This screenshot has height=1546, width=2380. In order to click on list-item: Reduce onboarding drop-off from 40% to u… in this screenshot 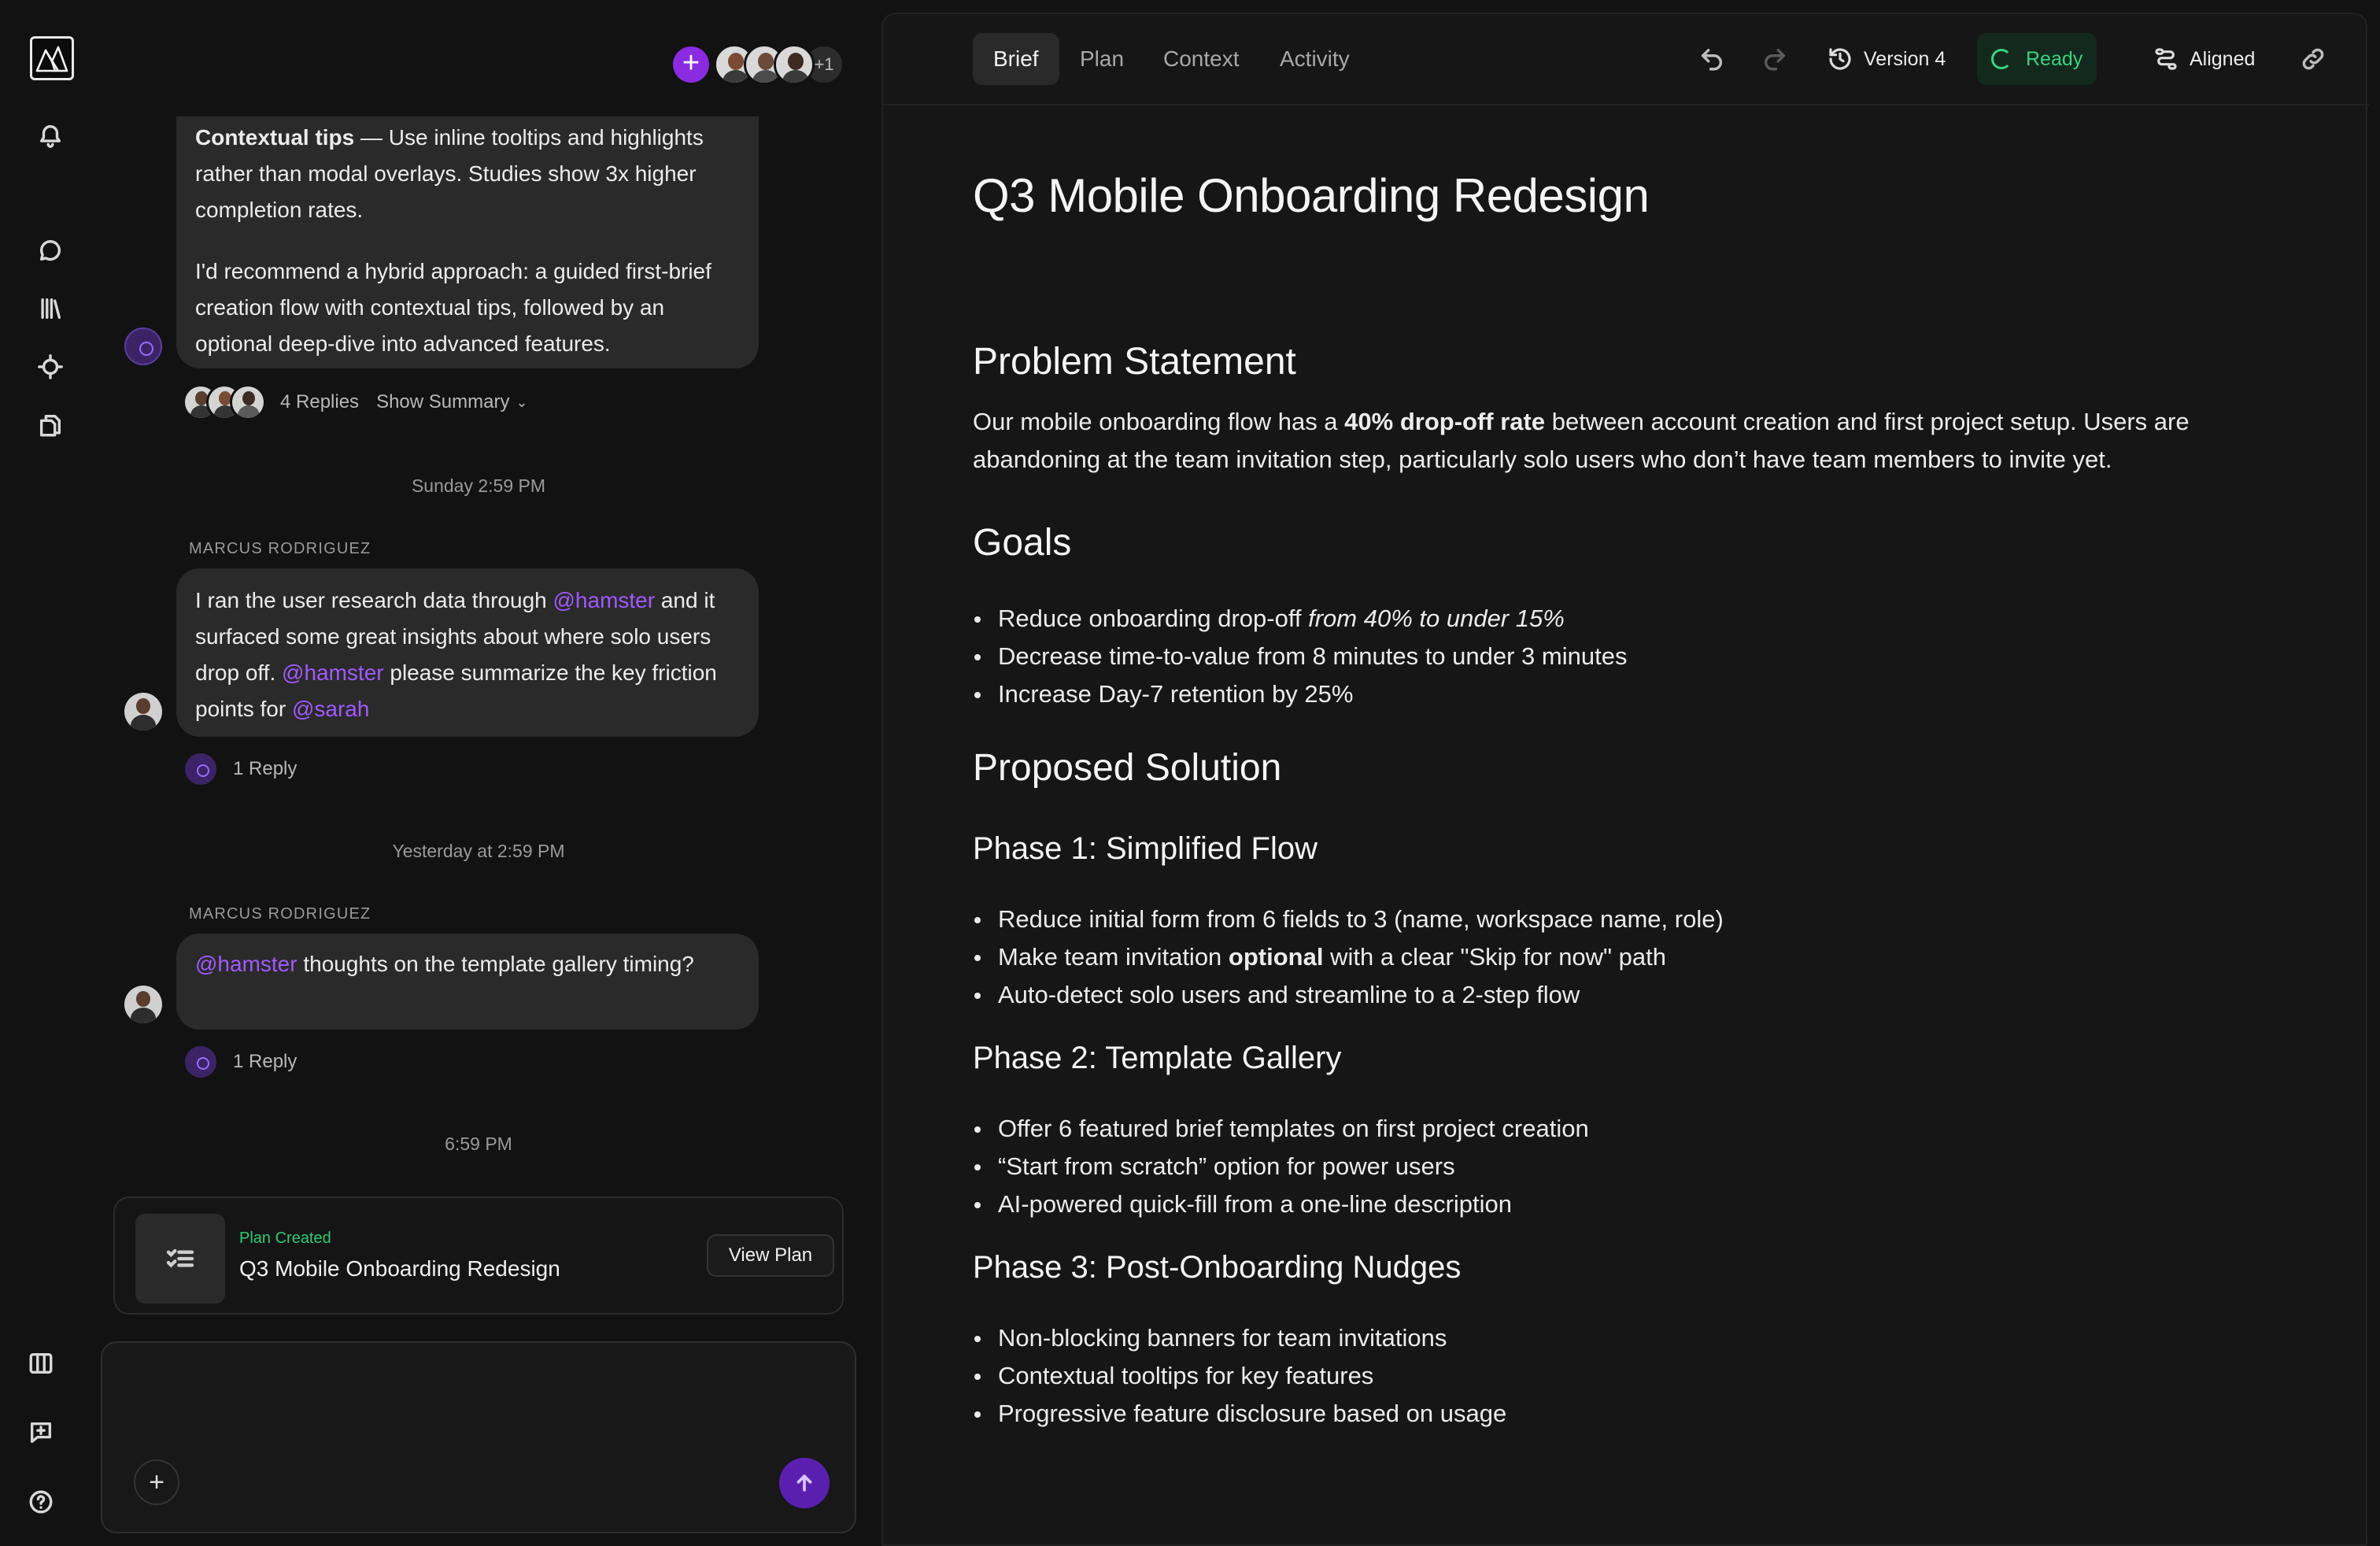, I will do `click(1300, 619)`.